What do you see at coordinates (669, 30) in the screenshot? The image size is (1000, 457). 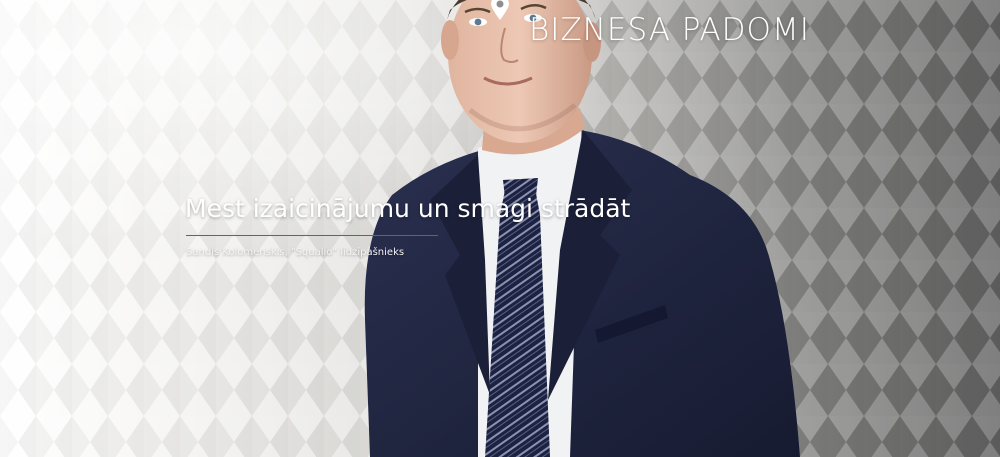 I see `brand-title: BIZNESA PADOMI` at bounding box center [669, 30].